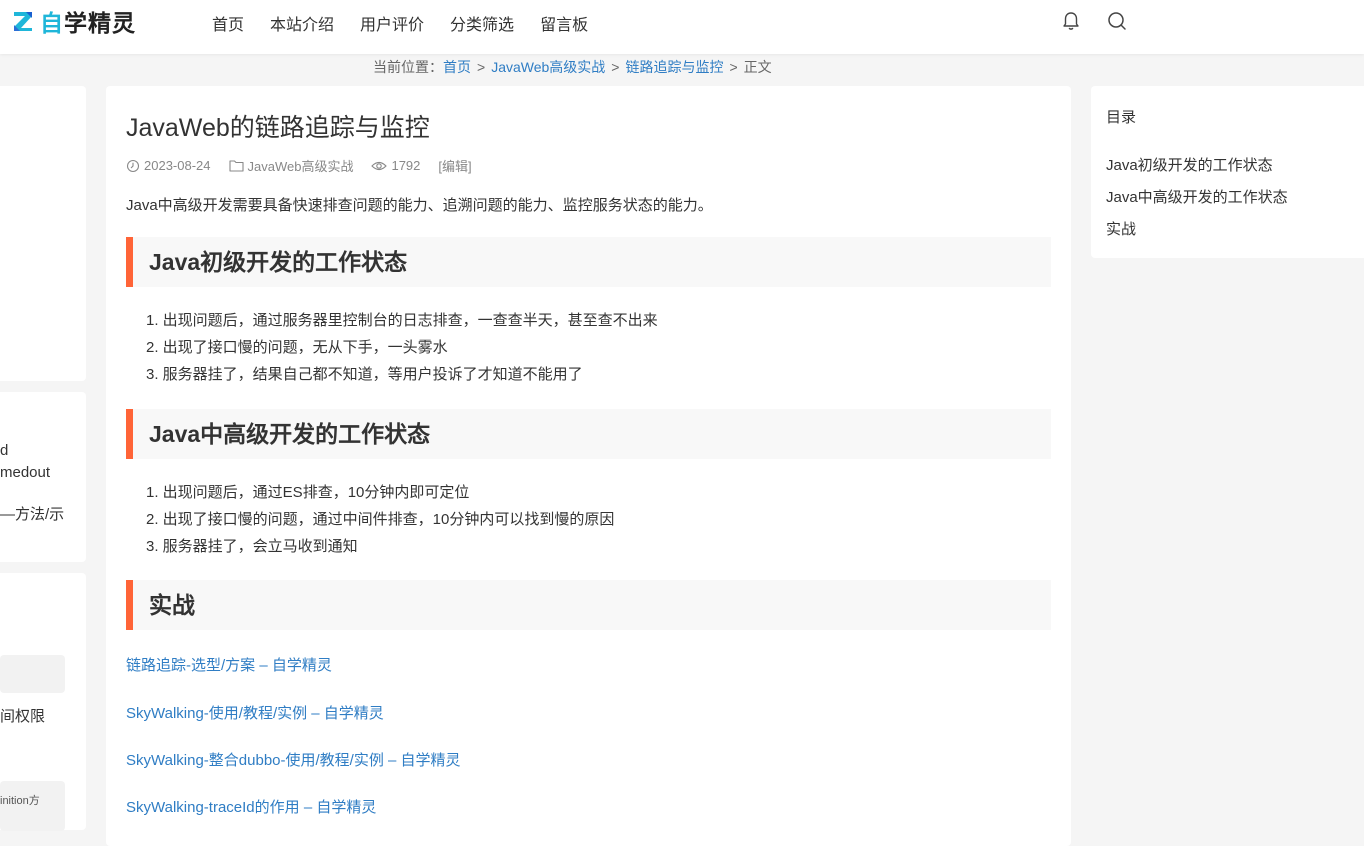 The image size is (1364, 846). What do you see at coordinates (564, 23) in the screenshot?
I see `nav-guestbook: 留言板` at bounding box center [564, 23].